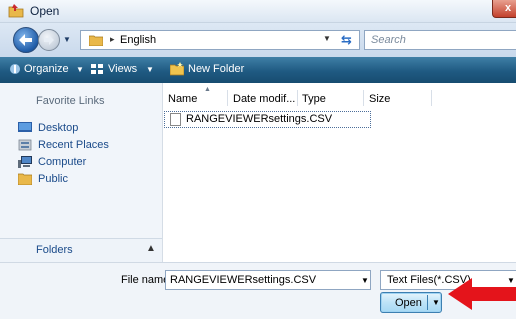 This screenshot has width=516, height=319. Describe the element at coordinates (58, 128) in the screenshot. I see `sidebar-item-label: Desktop` at that location.